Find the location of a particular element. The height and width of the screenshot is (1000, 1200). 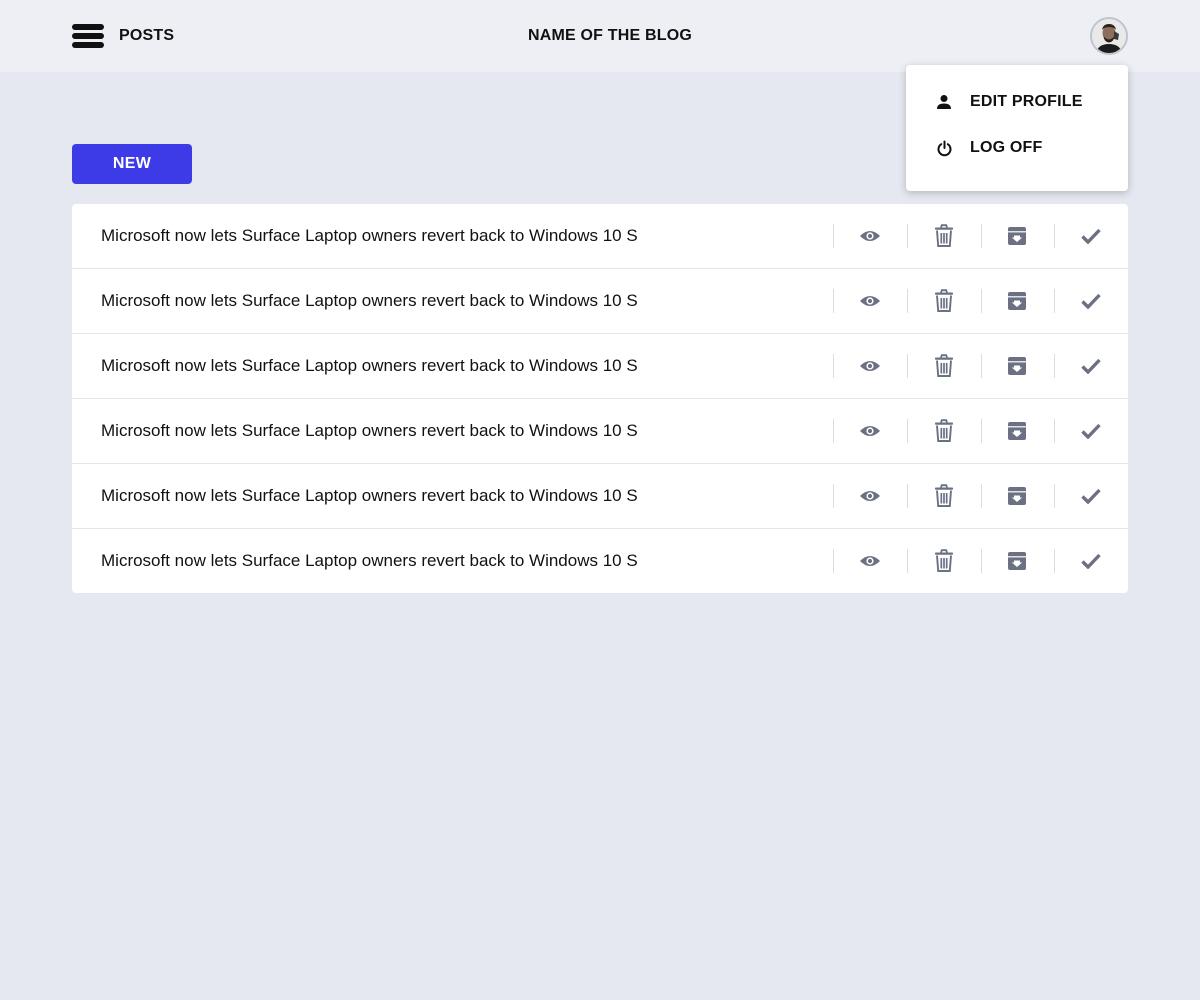

menu-item-log-off: LOG OFF is located at coordinates (1017, 148).